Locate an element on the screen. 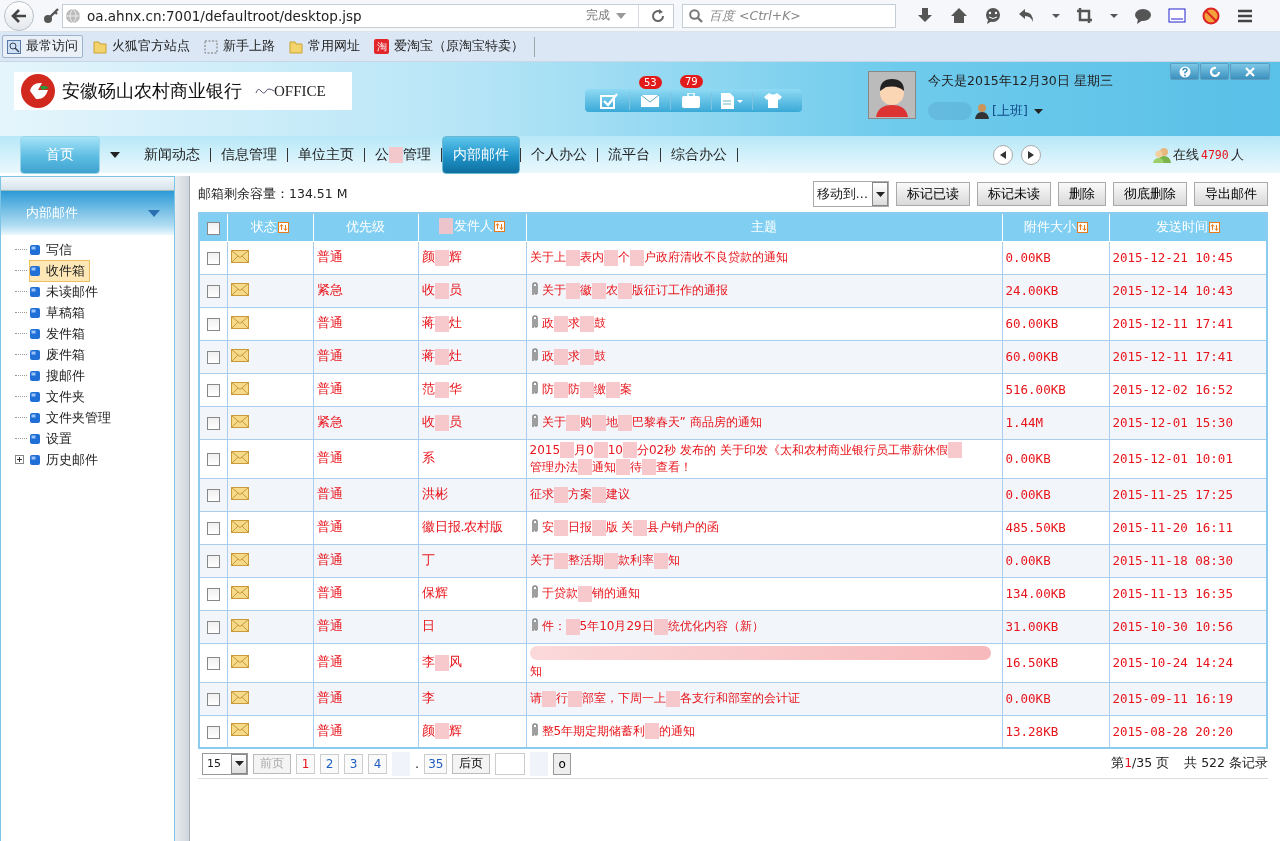  folder-item: 写信 is located at coordinates (53, 249).